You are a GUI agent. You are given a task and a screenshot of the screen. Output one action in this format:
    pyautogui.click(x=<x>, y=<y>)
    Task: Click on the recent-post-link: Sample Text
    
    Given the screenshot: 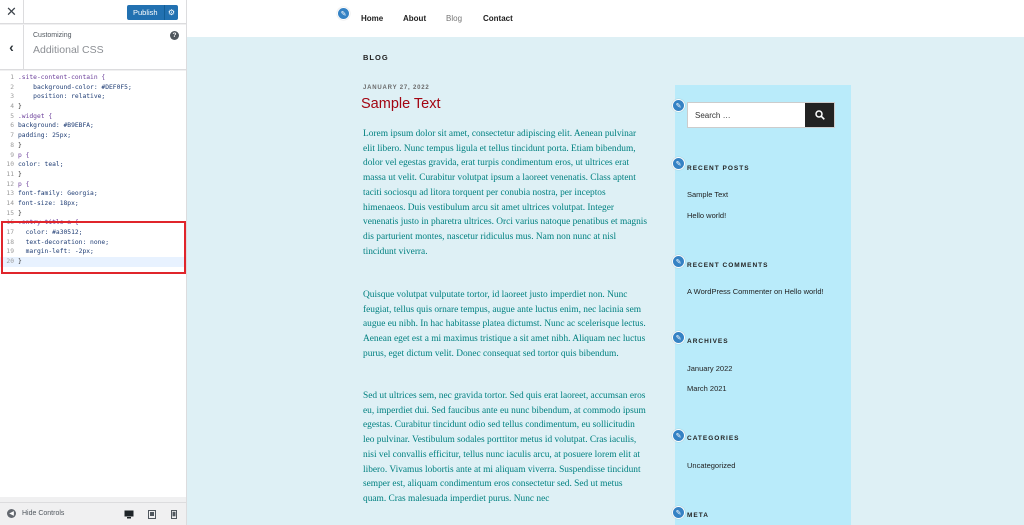 What is the action you would take?
    pyautogui.click(x=707, y=194)
    